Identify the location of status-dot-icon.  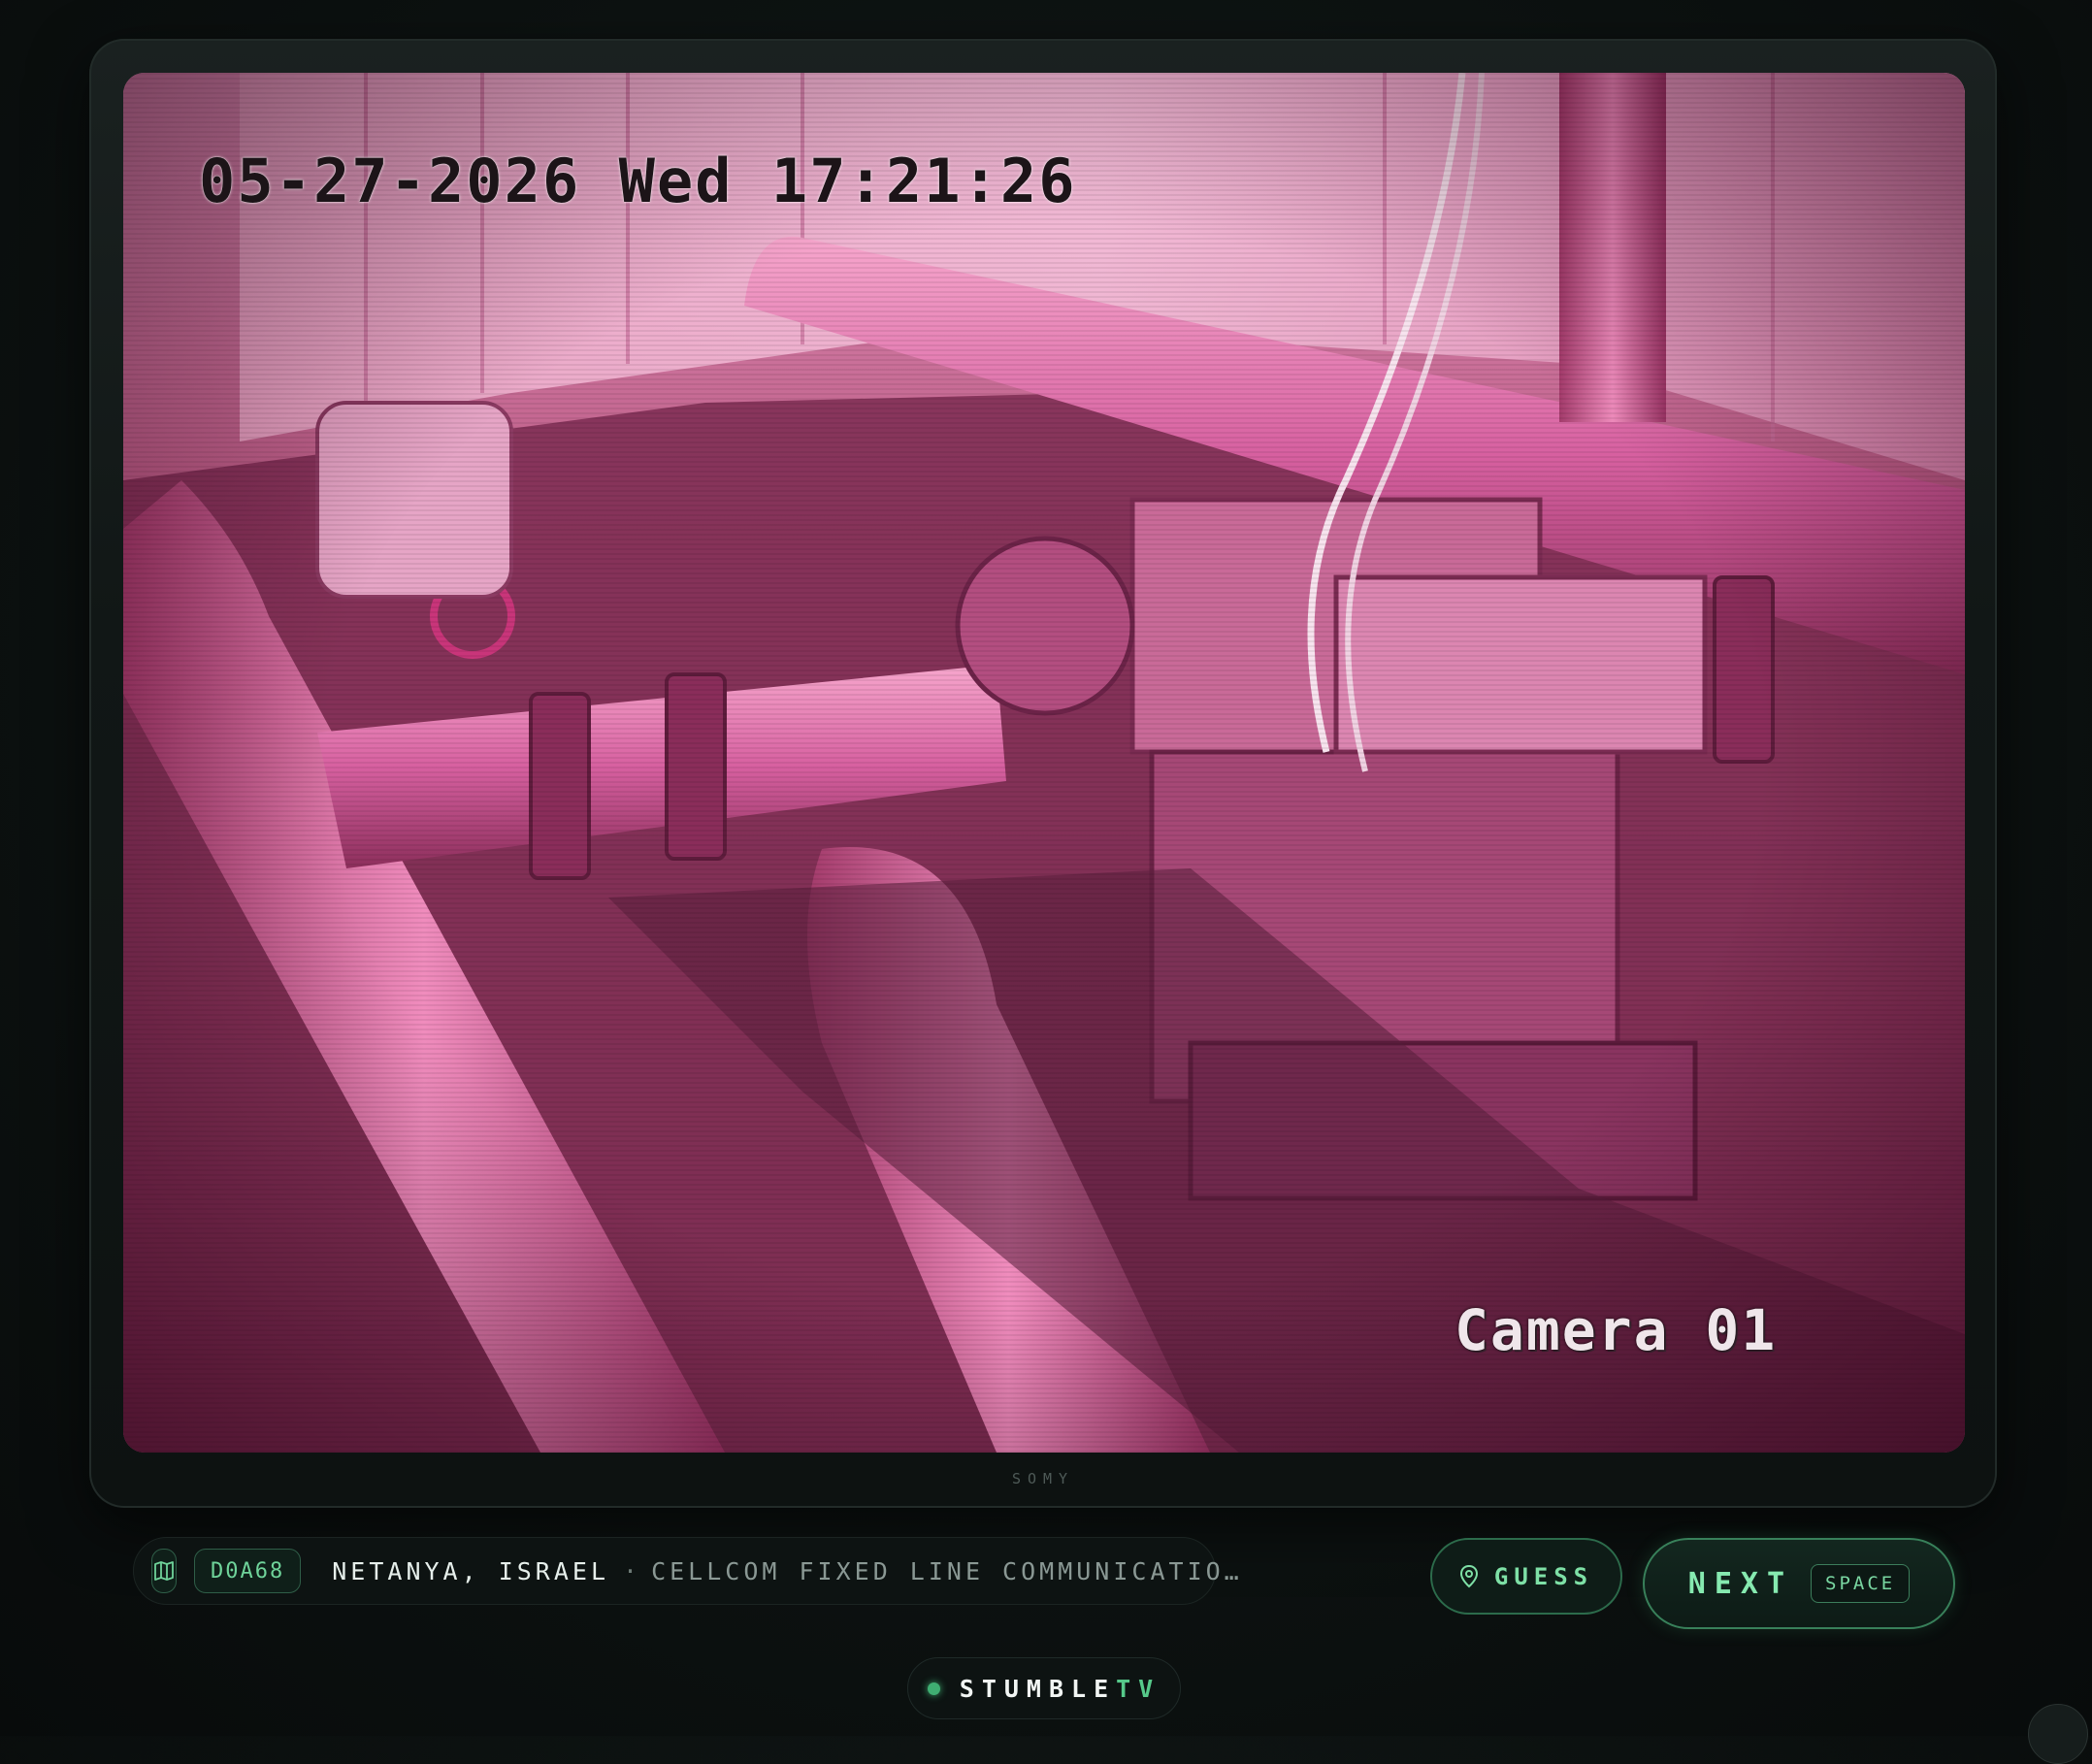
(933, 1688).